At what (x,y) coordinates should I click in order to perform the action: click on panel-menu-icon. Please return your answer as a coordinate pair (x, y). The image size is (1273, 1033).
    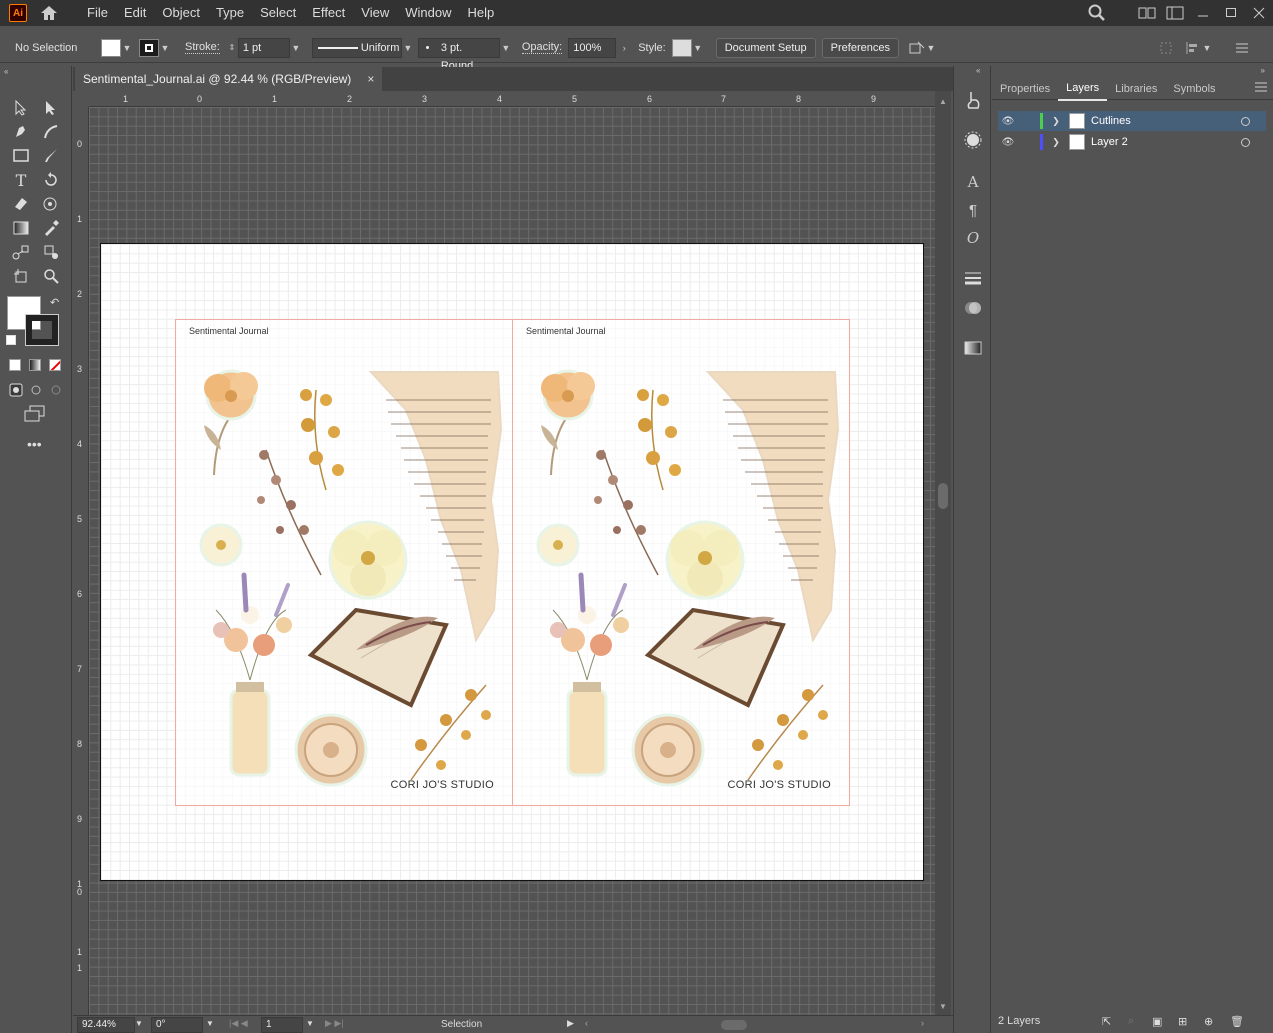
    Looking at the image, I should click on (1243, 48).